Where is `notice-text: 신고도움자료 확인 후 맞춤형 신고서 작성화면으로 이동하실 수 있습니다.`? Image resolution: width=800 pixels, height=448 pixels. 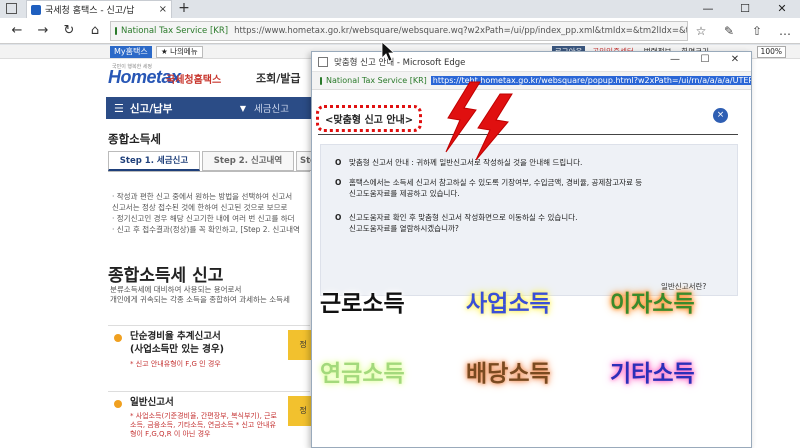
notice-text: 신고도움자료 확인 후 맞춤형 신고서 작성화면으로 이동하실 수 있습니다. is located at coordinates (463, 217).